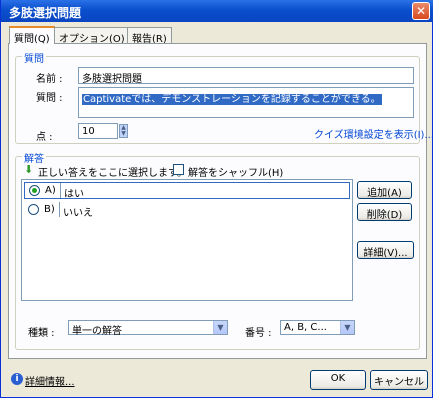 This screenshot has height=398, width=433. Describe the element at coordinates (217, 11) in the screenshot. I see `title-bar: 多肢選択問題 ✕` at that location.